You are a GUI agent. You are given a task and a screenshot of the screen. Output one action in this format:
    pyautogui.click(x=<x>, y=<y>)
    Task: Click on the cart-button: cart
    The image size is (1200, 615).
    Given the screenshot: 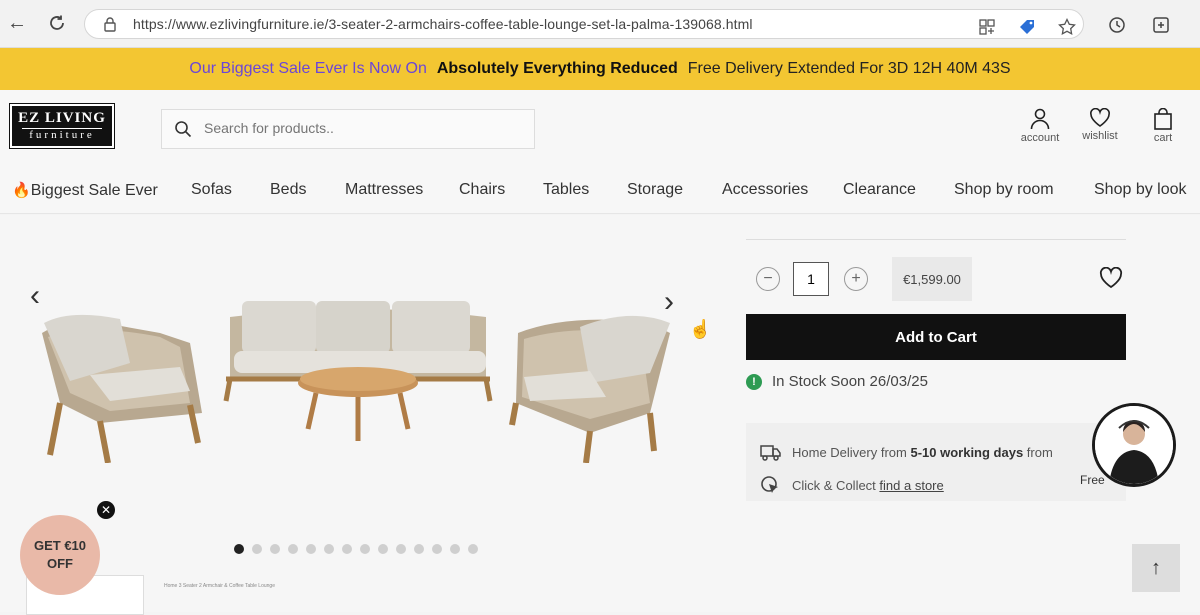 What is the action you would take?
    pyautogui.click(x=1163, y=126)
    